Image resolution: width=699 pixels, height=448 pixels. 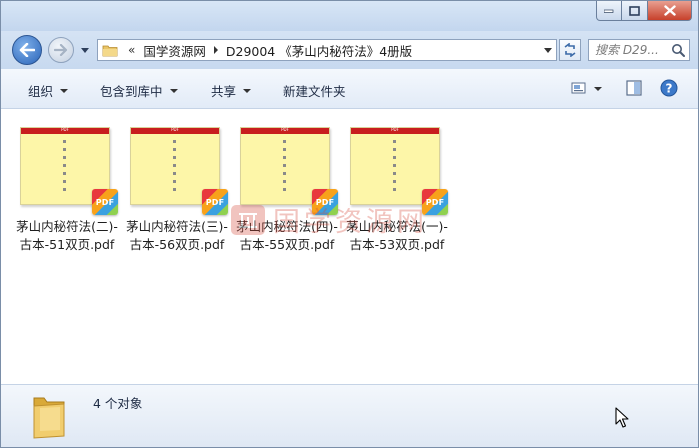 I want to click on file-name: 茅山内秘符法(二)- 古本-51双页.pdf, so click(x=67, y=235).